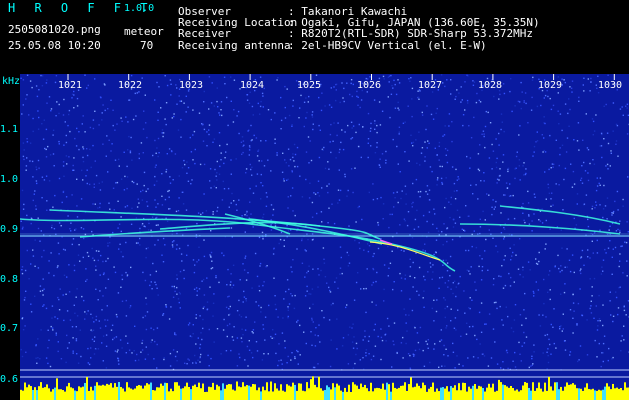 The image size is (629, 400). Describe the element at coordinates (309, 85) in the screenshot. I see `x-tick: 1025` at that location.